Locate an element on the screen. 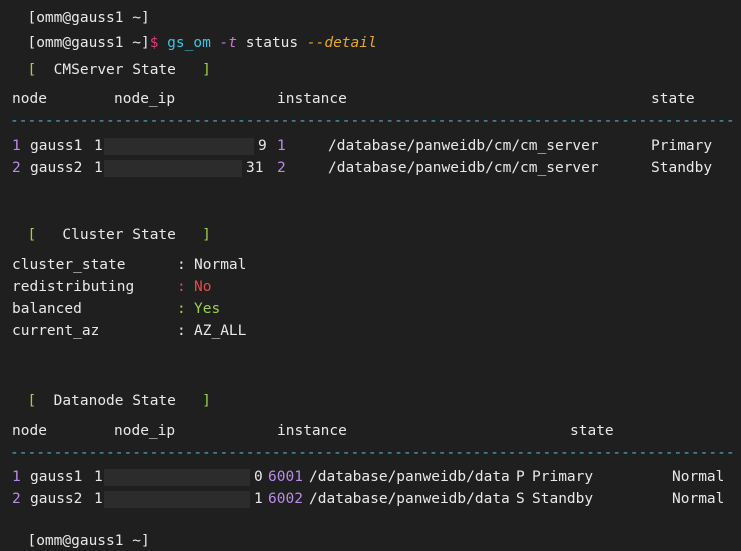 The width and height of the screenshot is (741, 551). row-ip-end: 31 is located at coordinates (255, 168).